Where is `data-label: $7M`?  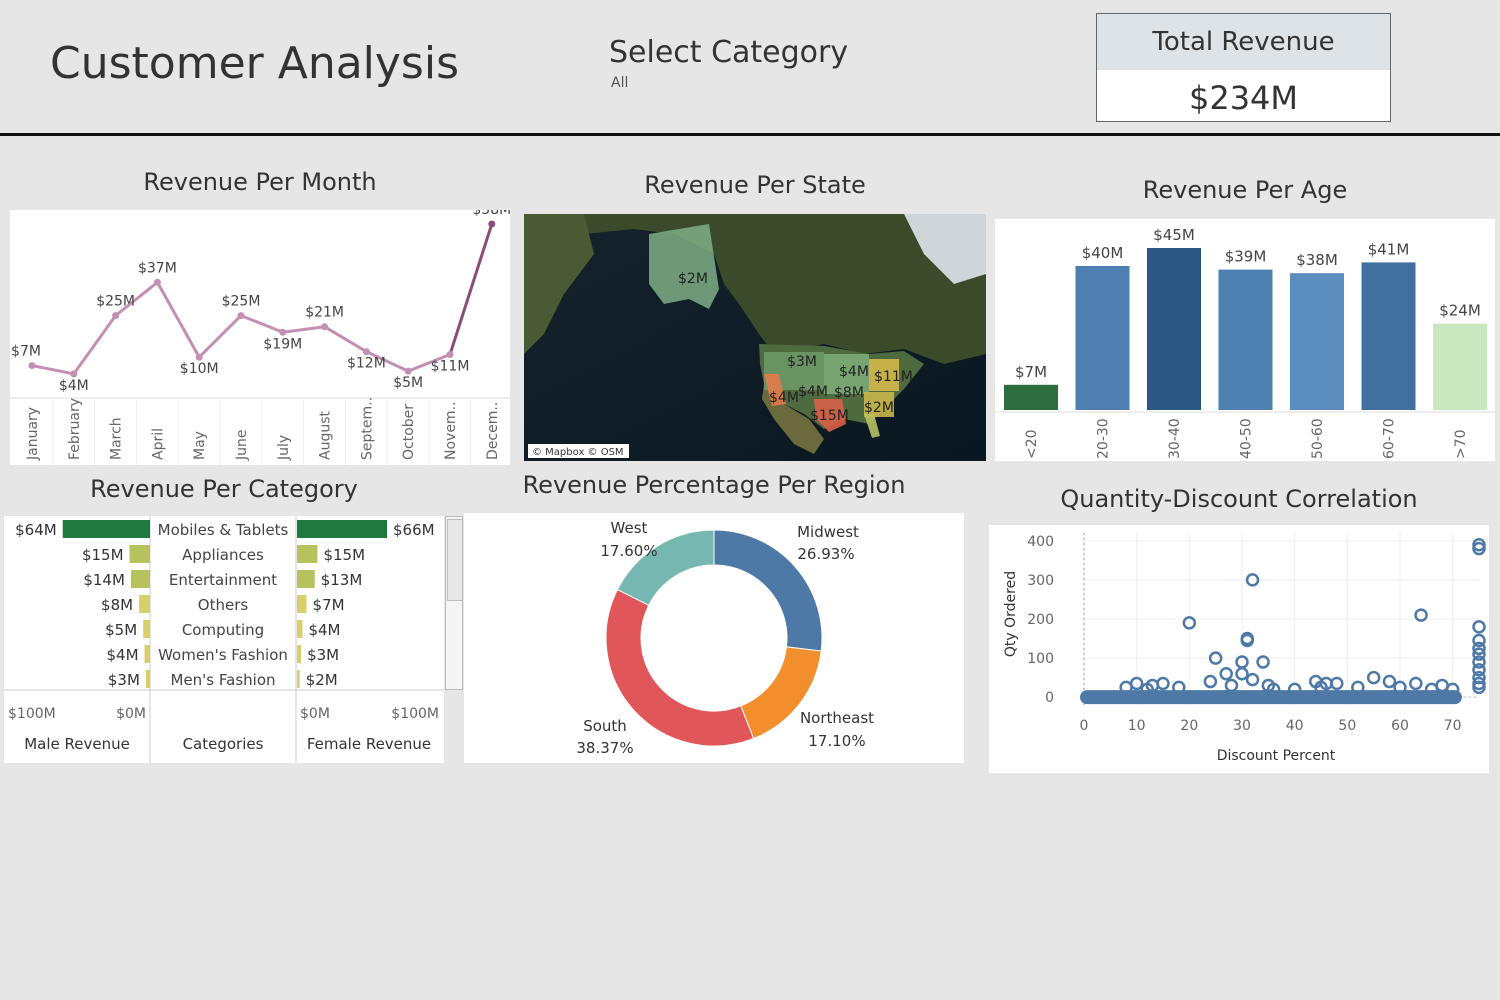
data-label: $7M is located at coordinates (1031, 372).